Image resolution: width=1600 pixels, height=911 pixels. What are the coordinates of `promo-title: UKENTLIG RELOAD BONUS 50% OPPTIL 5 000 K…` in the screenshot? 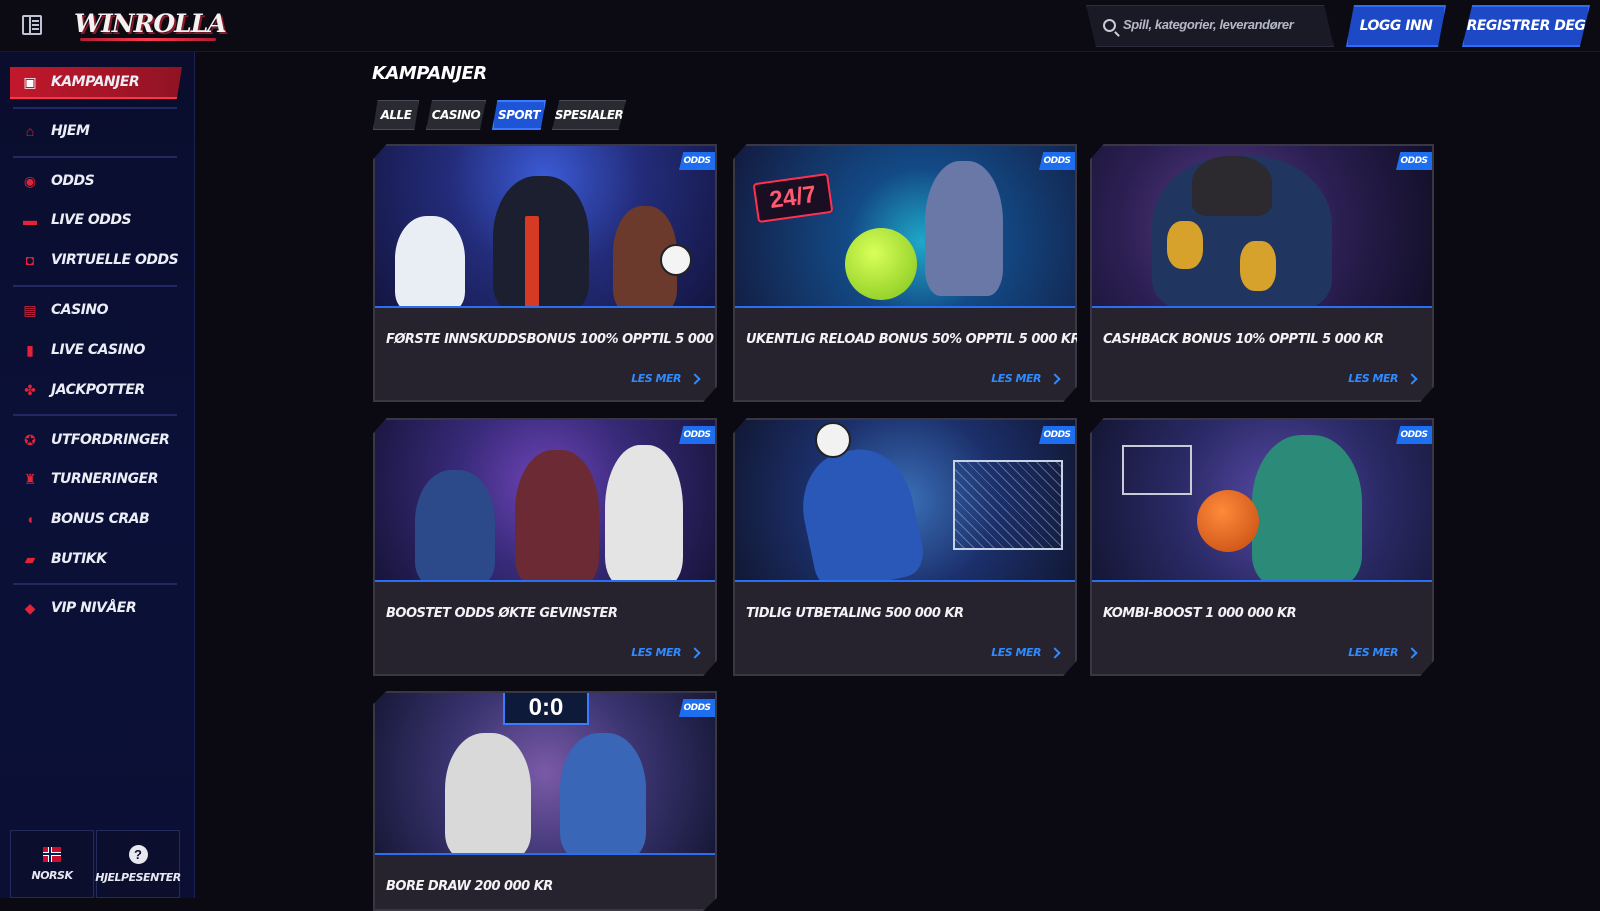 It's located at (913, 339).